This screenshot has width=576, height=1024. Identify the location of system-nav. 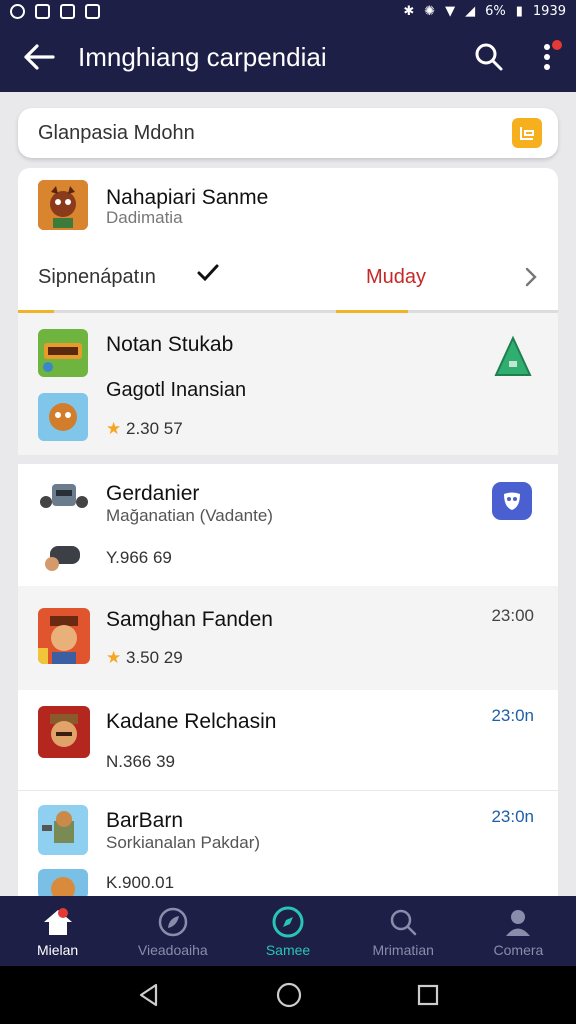
(288, 995).